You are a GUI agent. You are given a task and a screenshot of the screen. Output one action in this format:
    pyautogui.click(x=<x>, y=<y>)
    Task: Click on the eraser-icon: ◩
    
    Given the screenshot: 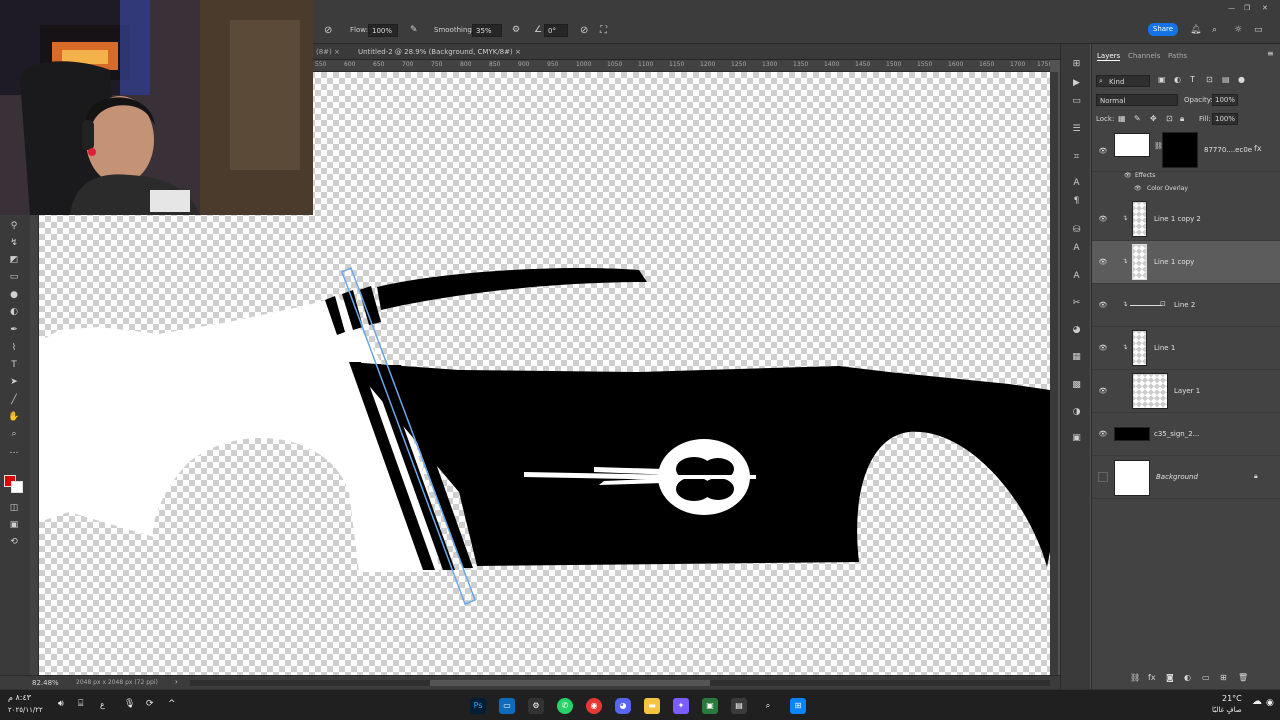 What is the action you would take?
    pyautogui.click(x=14, y=260)
    